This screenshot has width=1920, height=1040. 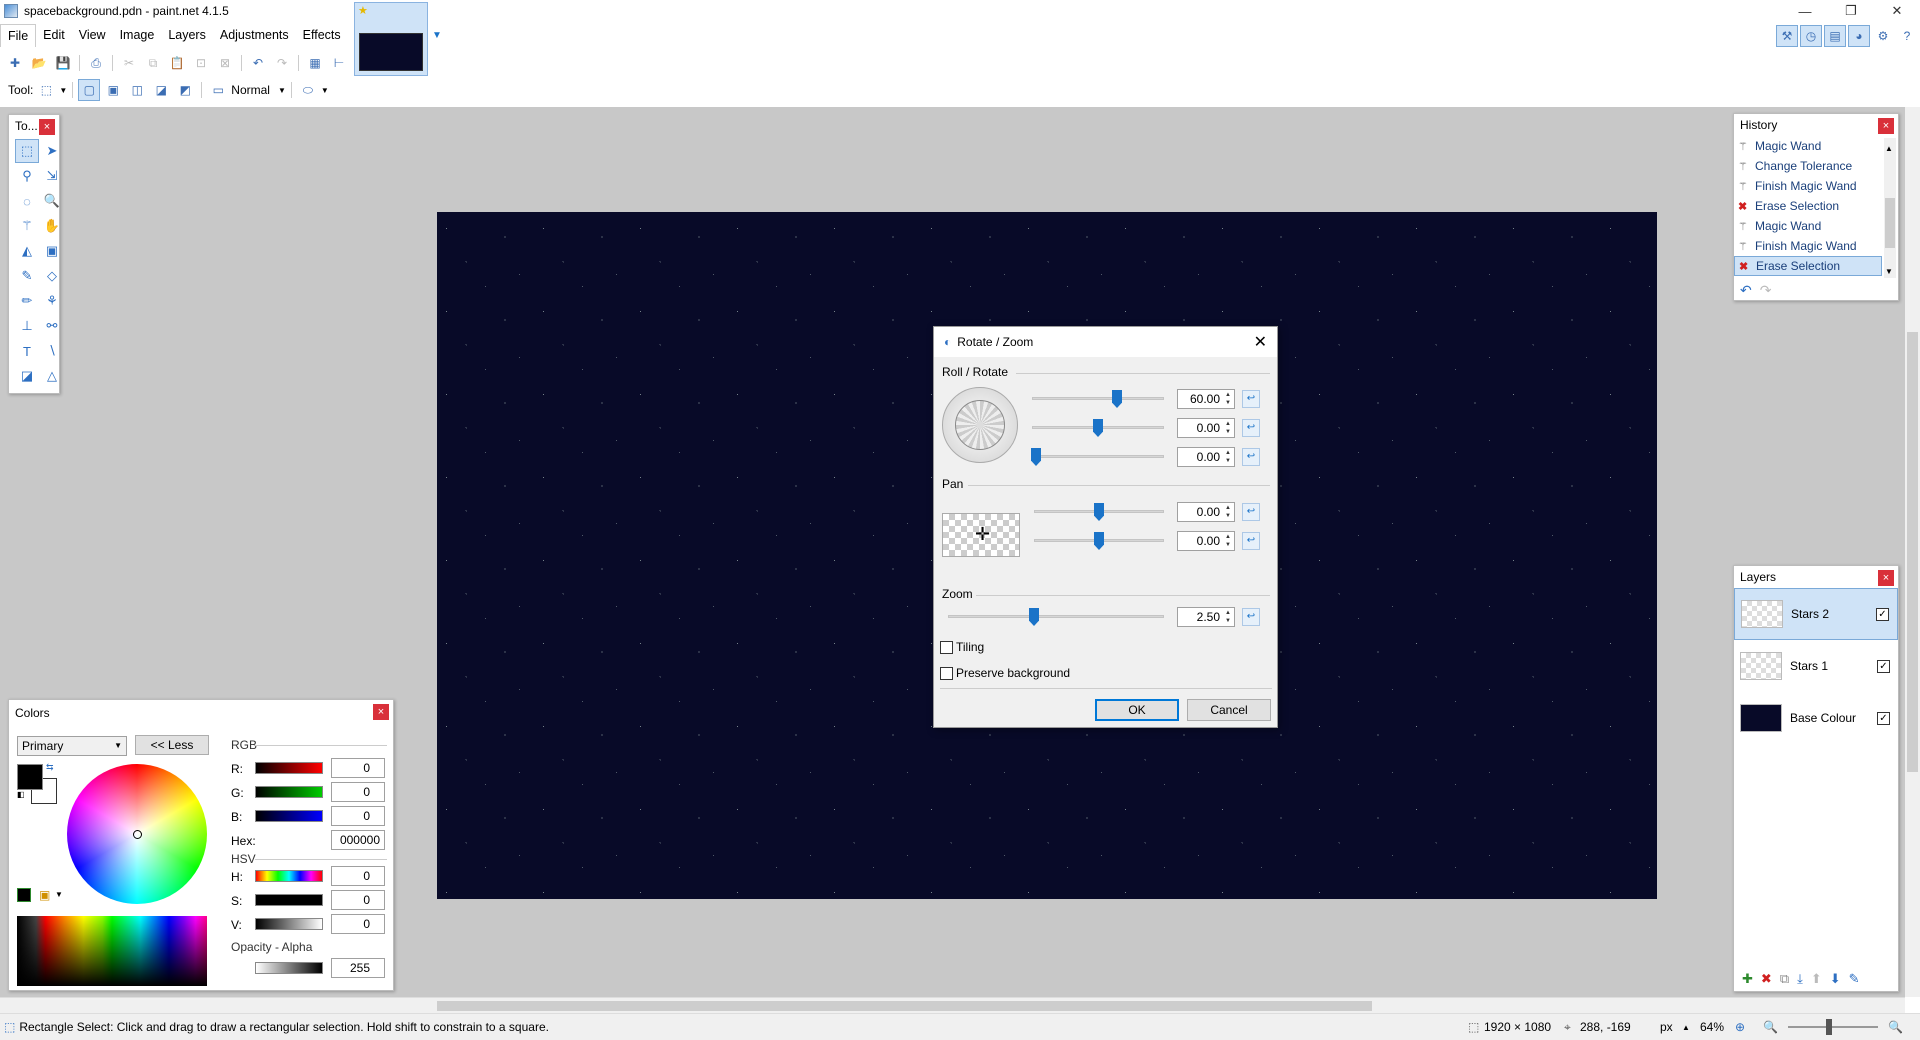 I want to click on rotation-globe-control, so click(x=980, y=425).